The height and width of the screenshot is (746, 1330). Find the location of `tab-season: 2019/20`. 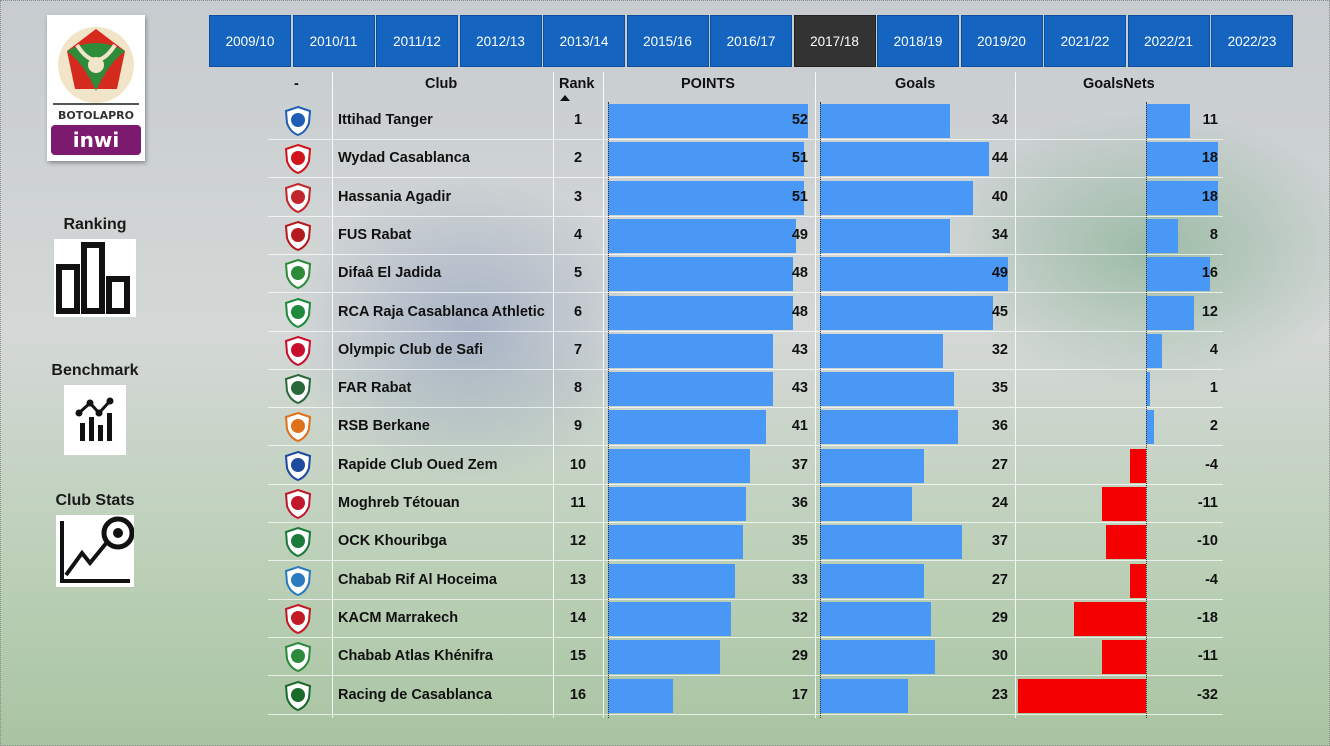

tab-season: 2019/20 is located at coordinates (1001, 41).